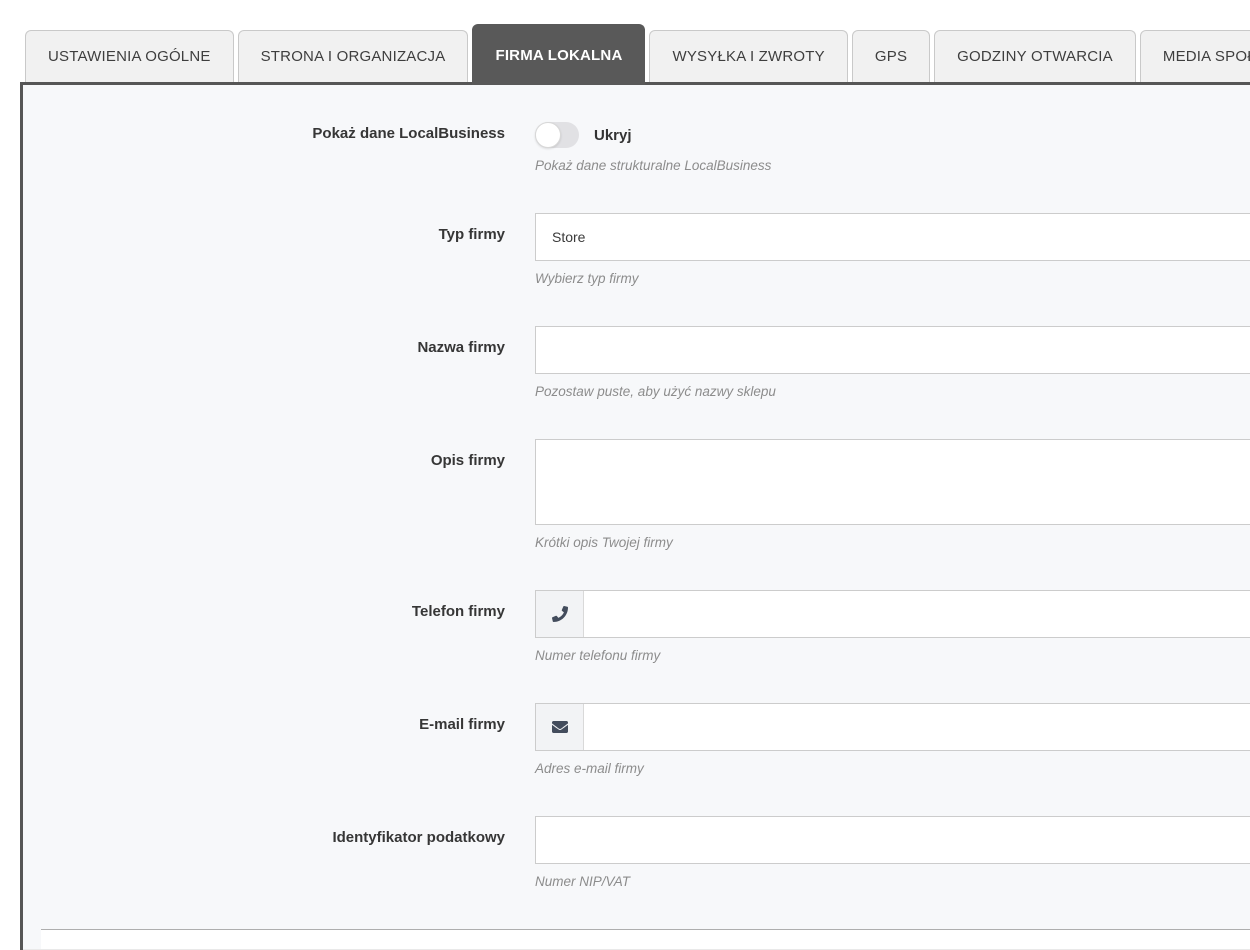 The width and height of the screenshot is (1250, 950). Describe the element at coordinates (462, 724) in the screenshot. I see `company-email-label: E-mail firmy` at that location.